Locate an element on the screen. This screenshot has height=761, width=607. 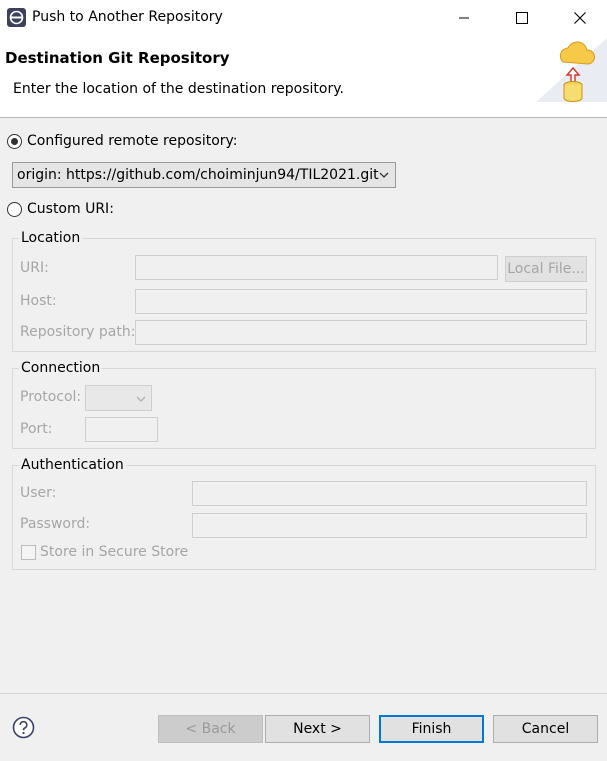
close-button is located at coordinates (580, 18).